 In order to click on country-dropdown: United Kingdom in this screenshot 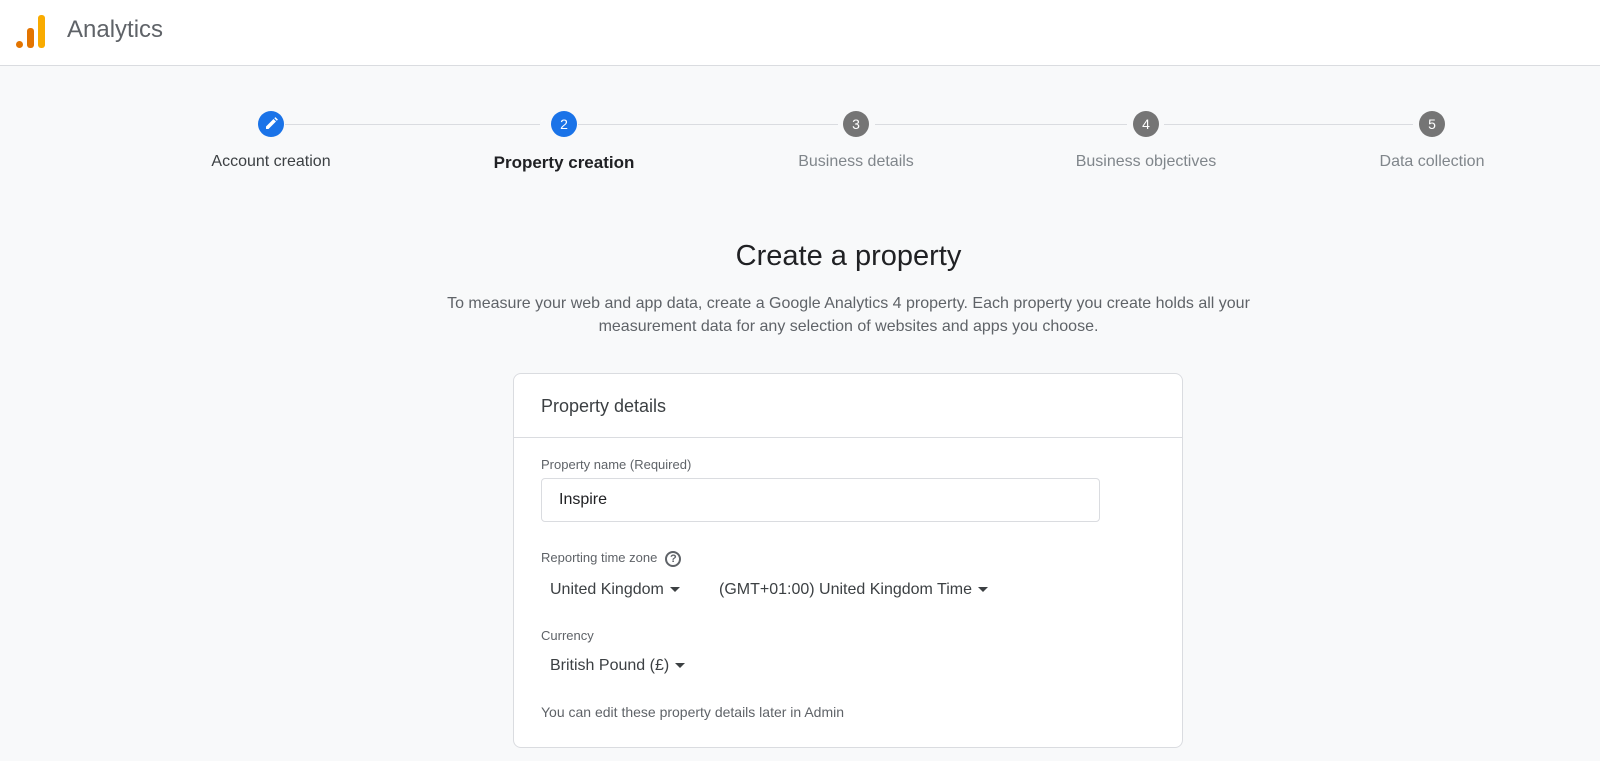, I will do `click(615, 590)`.